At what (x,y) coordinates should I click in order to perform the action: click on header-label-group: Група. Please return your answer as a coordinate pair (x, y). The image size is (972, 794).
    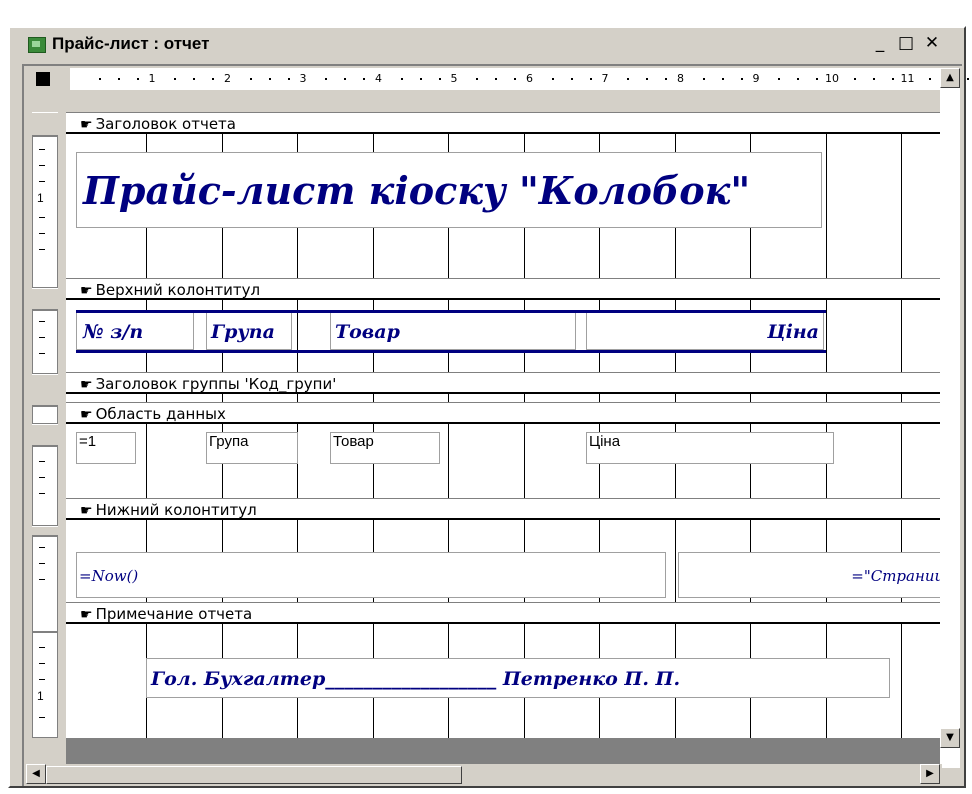
    Looking at the image, I should click on (249, 331).